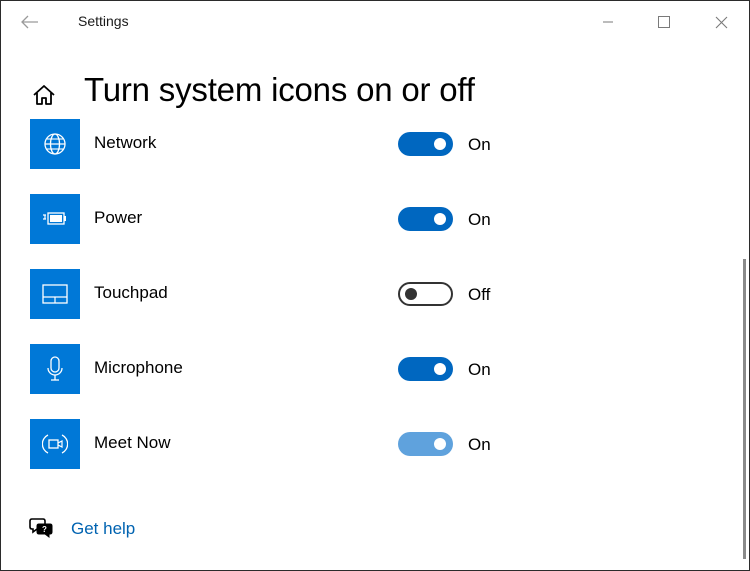  I want to click on list-item-touchpad: Touchpad Off, so click(375, 294).